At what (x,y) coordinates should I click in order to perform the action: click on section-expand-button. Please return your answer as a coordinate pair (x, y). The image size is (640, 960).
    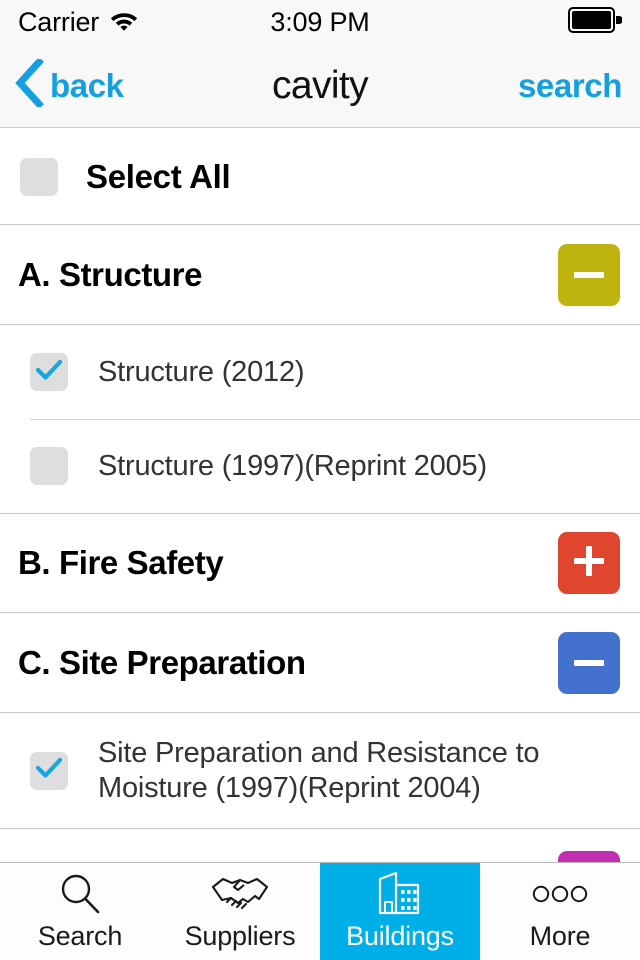
    Looking at the image, I should click on (589, 563).